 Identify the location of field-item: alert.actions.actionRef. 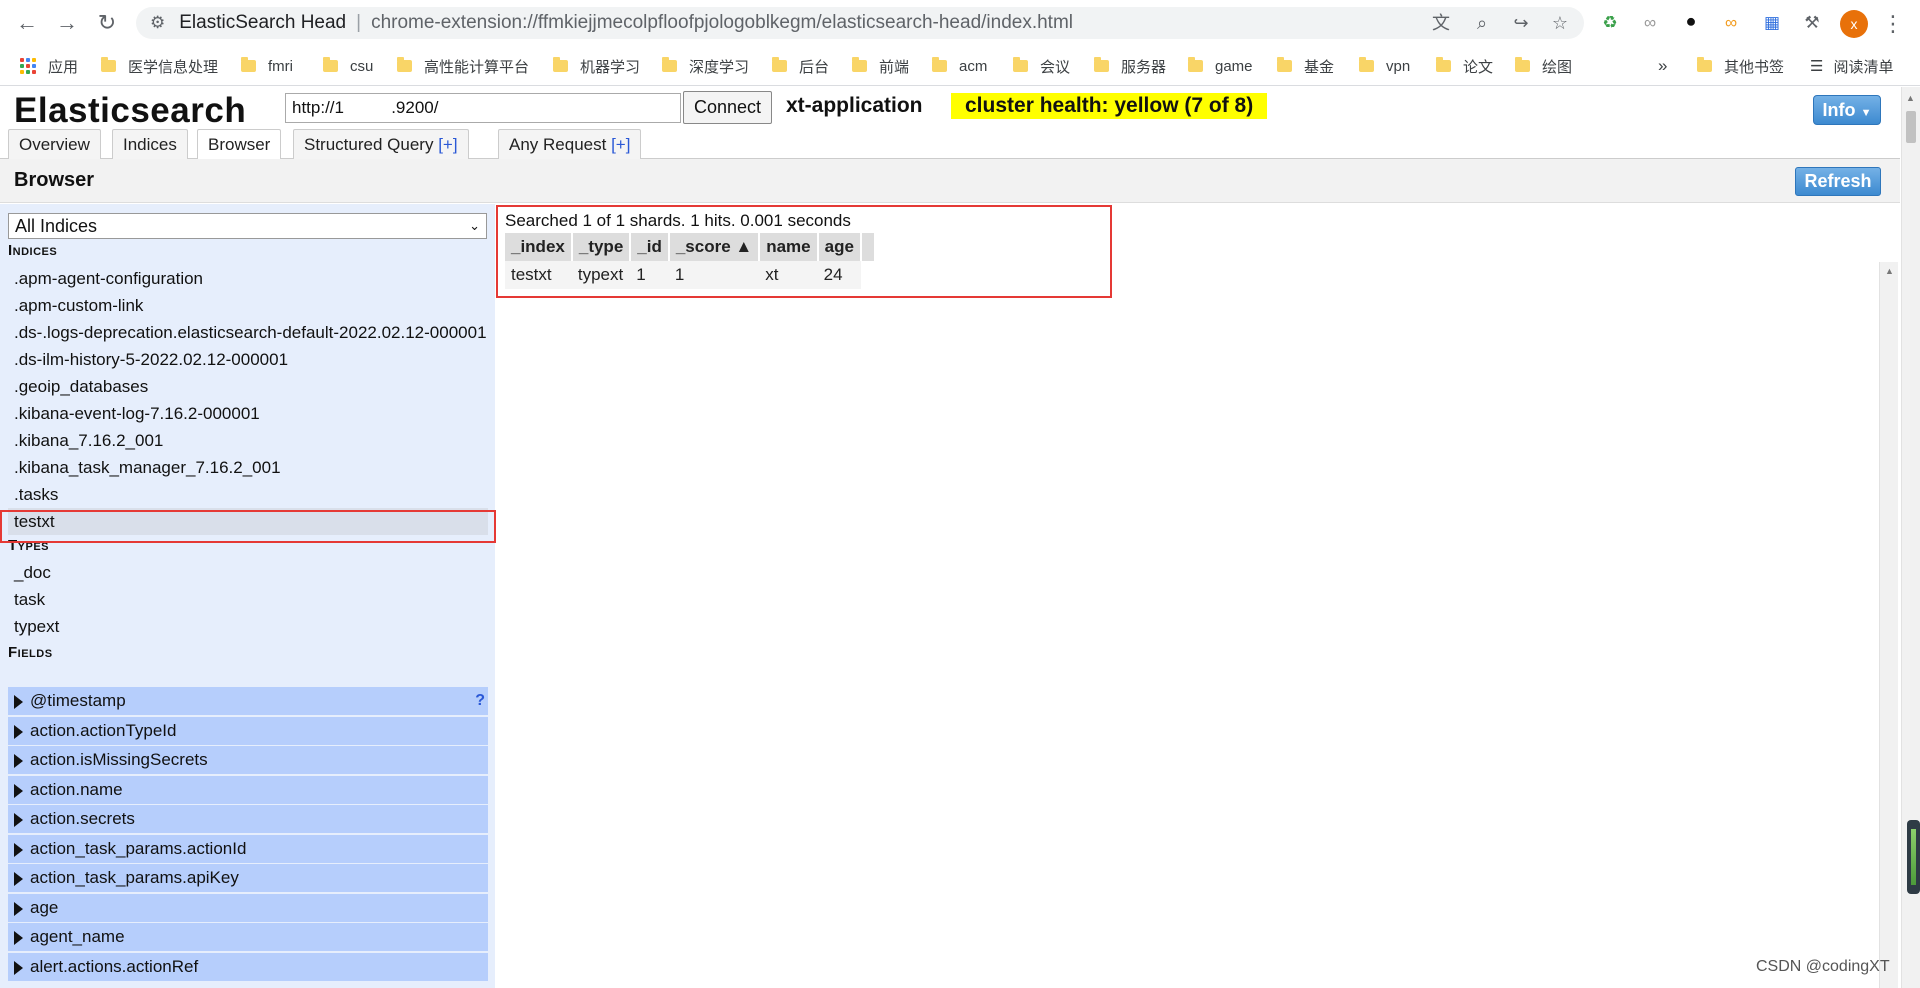
(248, 967).